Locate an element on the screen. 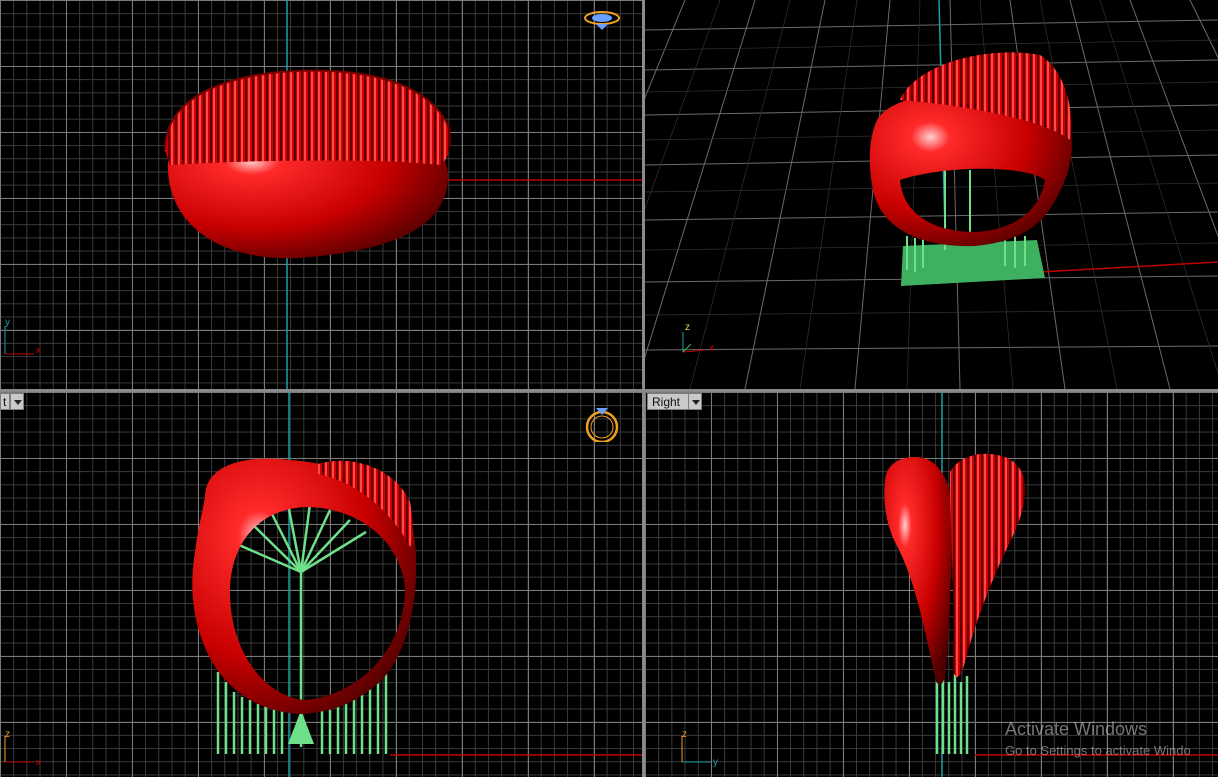  ring-ribbed-crown-top is located at coordinates (308, 117).